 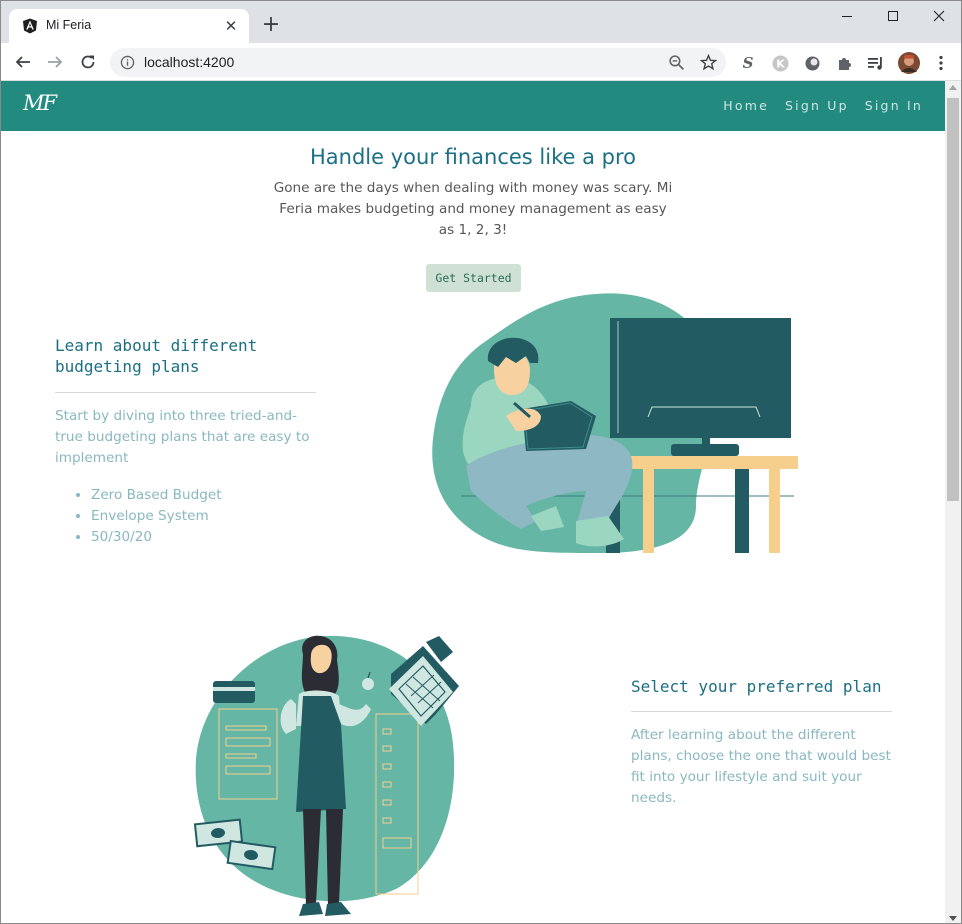 What do you see at coordinates (756, 686) in the screenshot?
I see `select-section-title: Select your preferred plan` at bounding box center [756, 686].